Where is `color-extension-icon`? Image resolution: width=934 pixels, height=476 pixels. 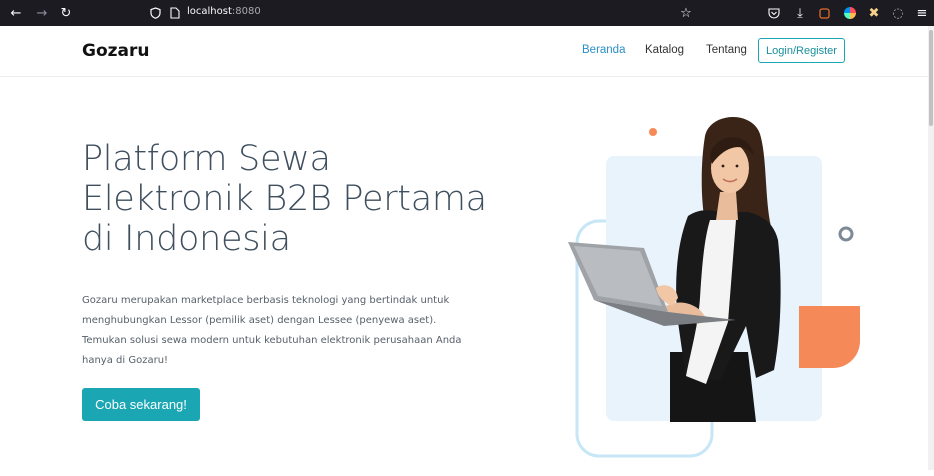 color-extension-icon is located at coordinates (850, 13).